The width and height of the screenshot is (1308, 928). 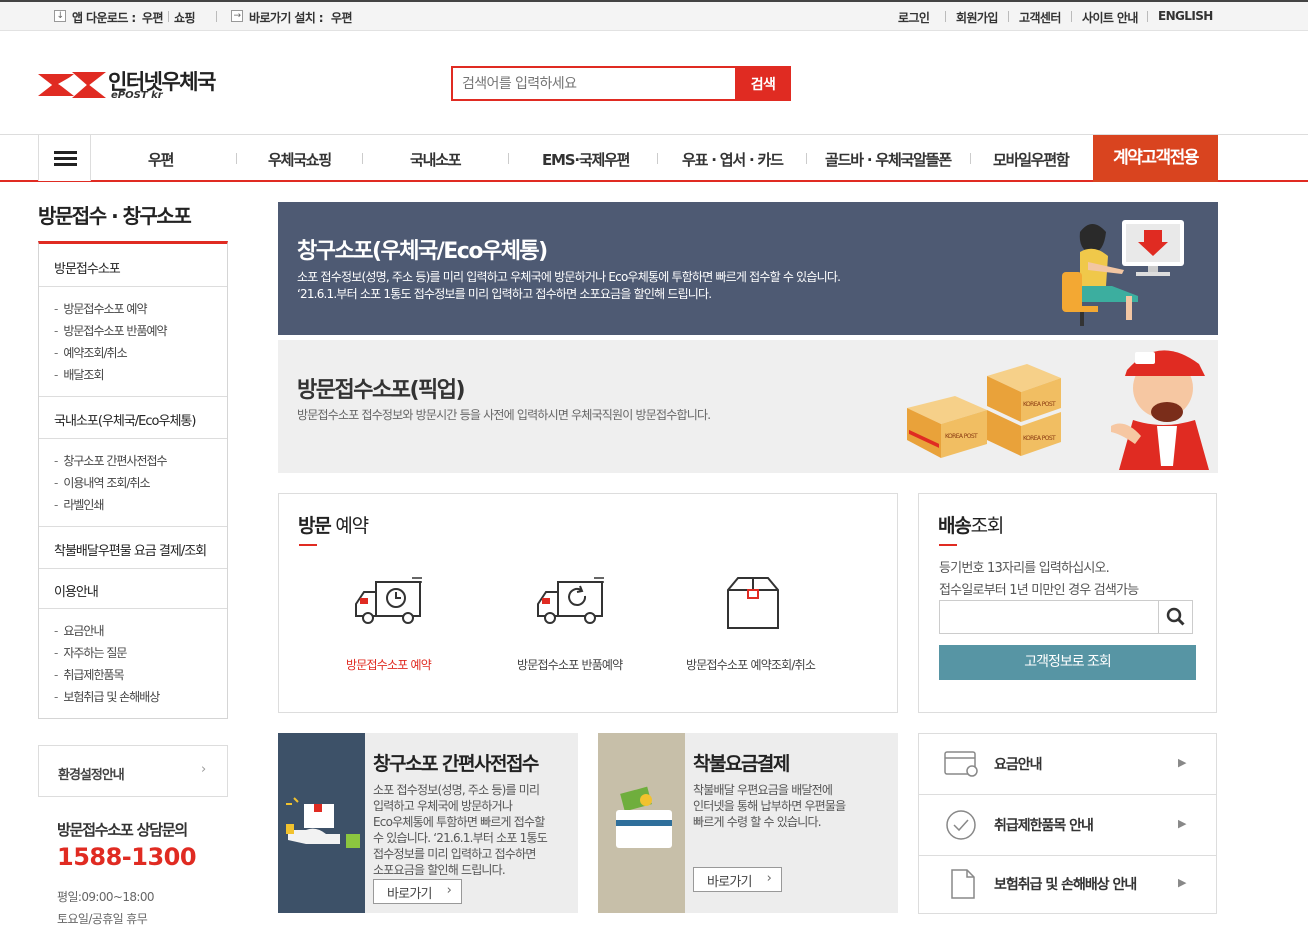 I want to click on info-fee-guide-link: 요금안내, so click(x=1018, y=764).